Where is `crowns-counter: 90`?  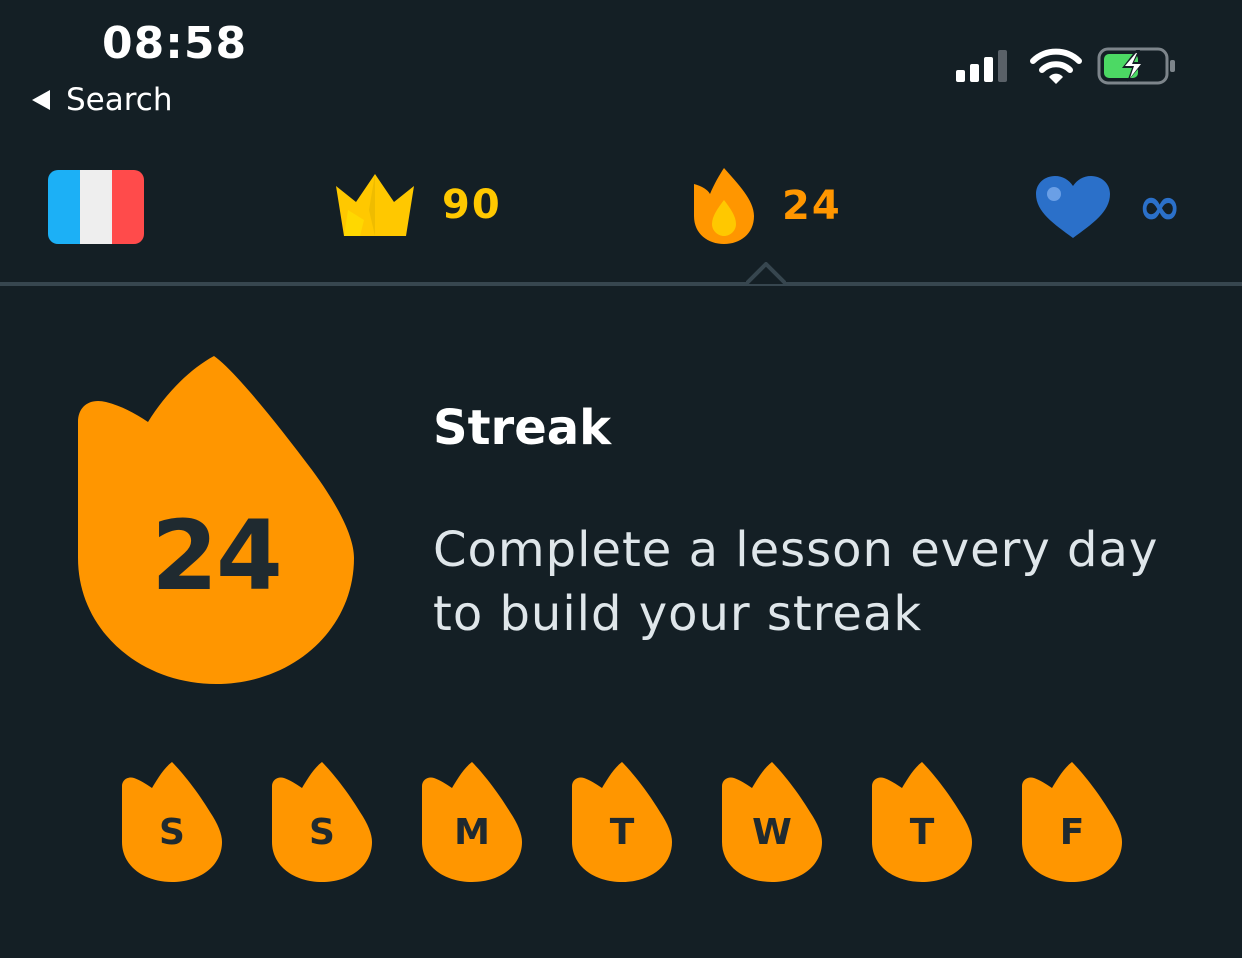 crowns-counter: 90 is located at coordinates (418, 205).